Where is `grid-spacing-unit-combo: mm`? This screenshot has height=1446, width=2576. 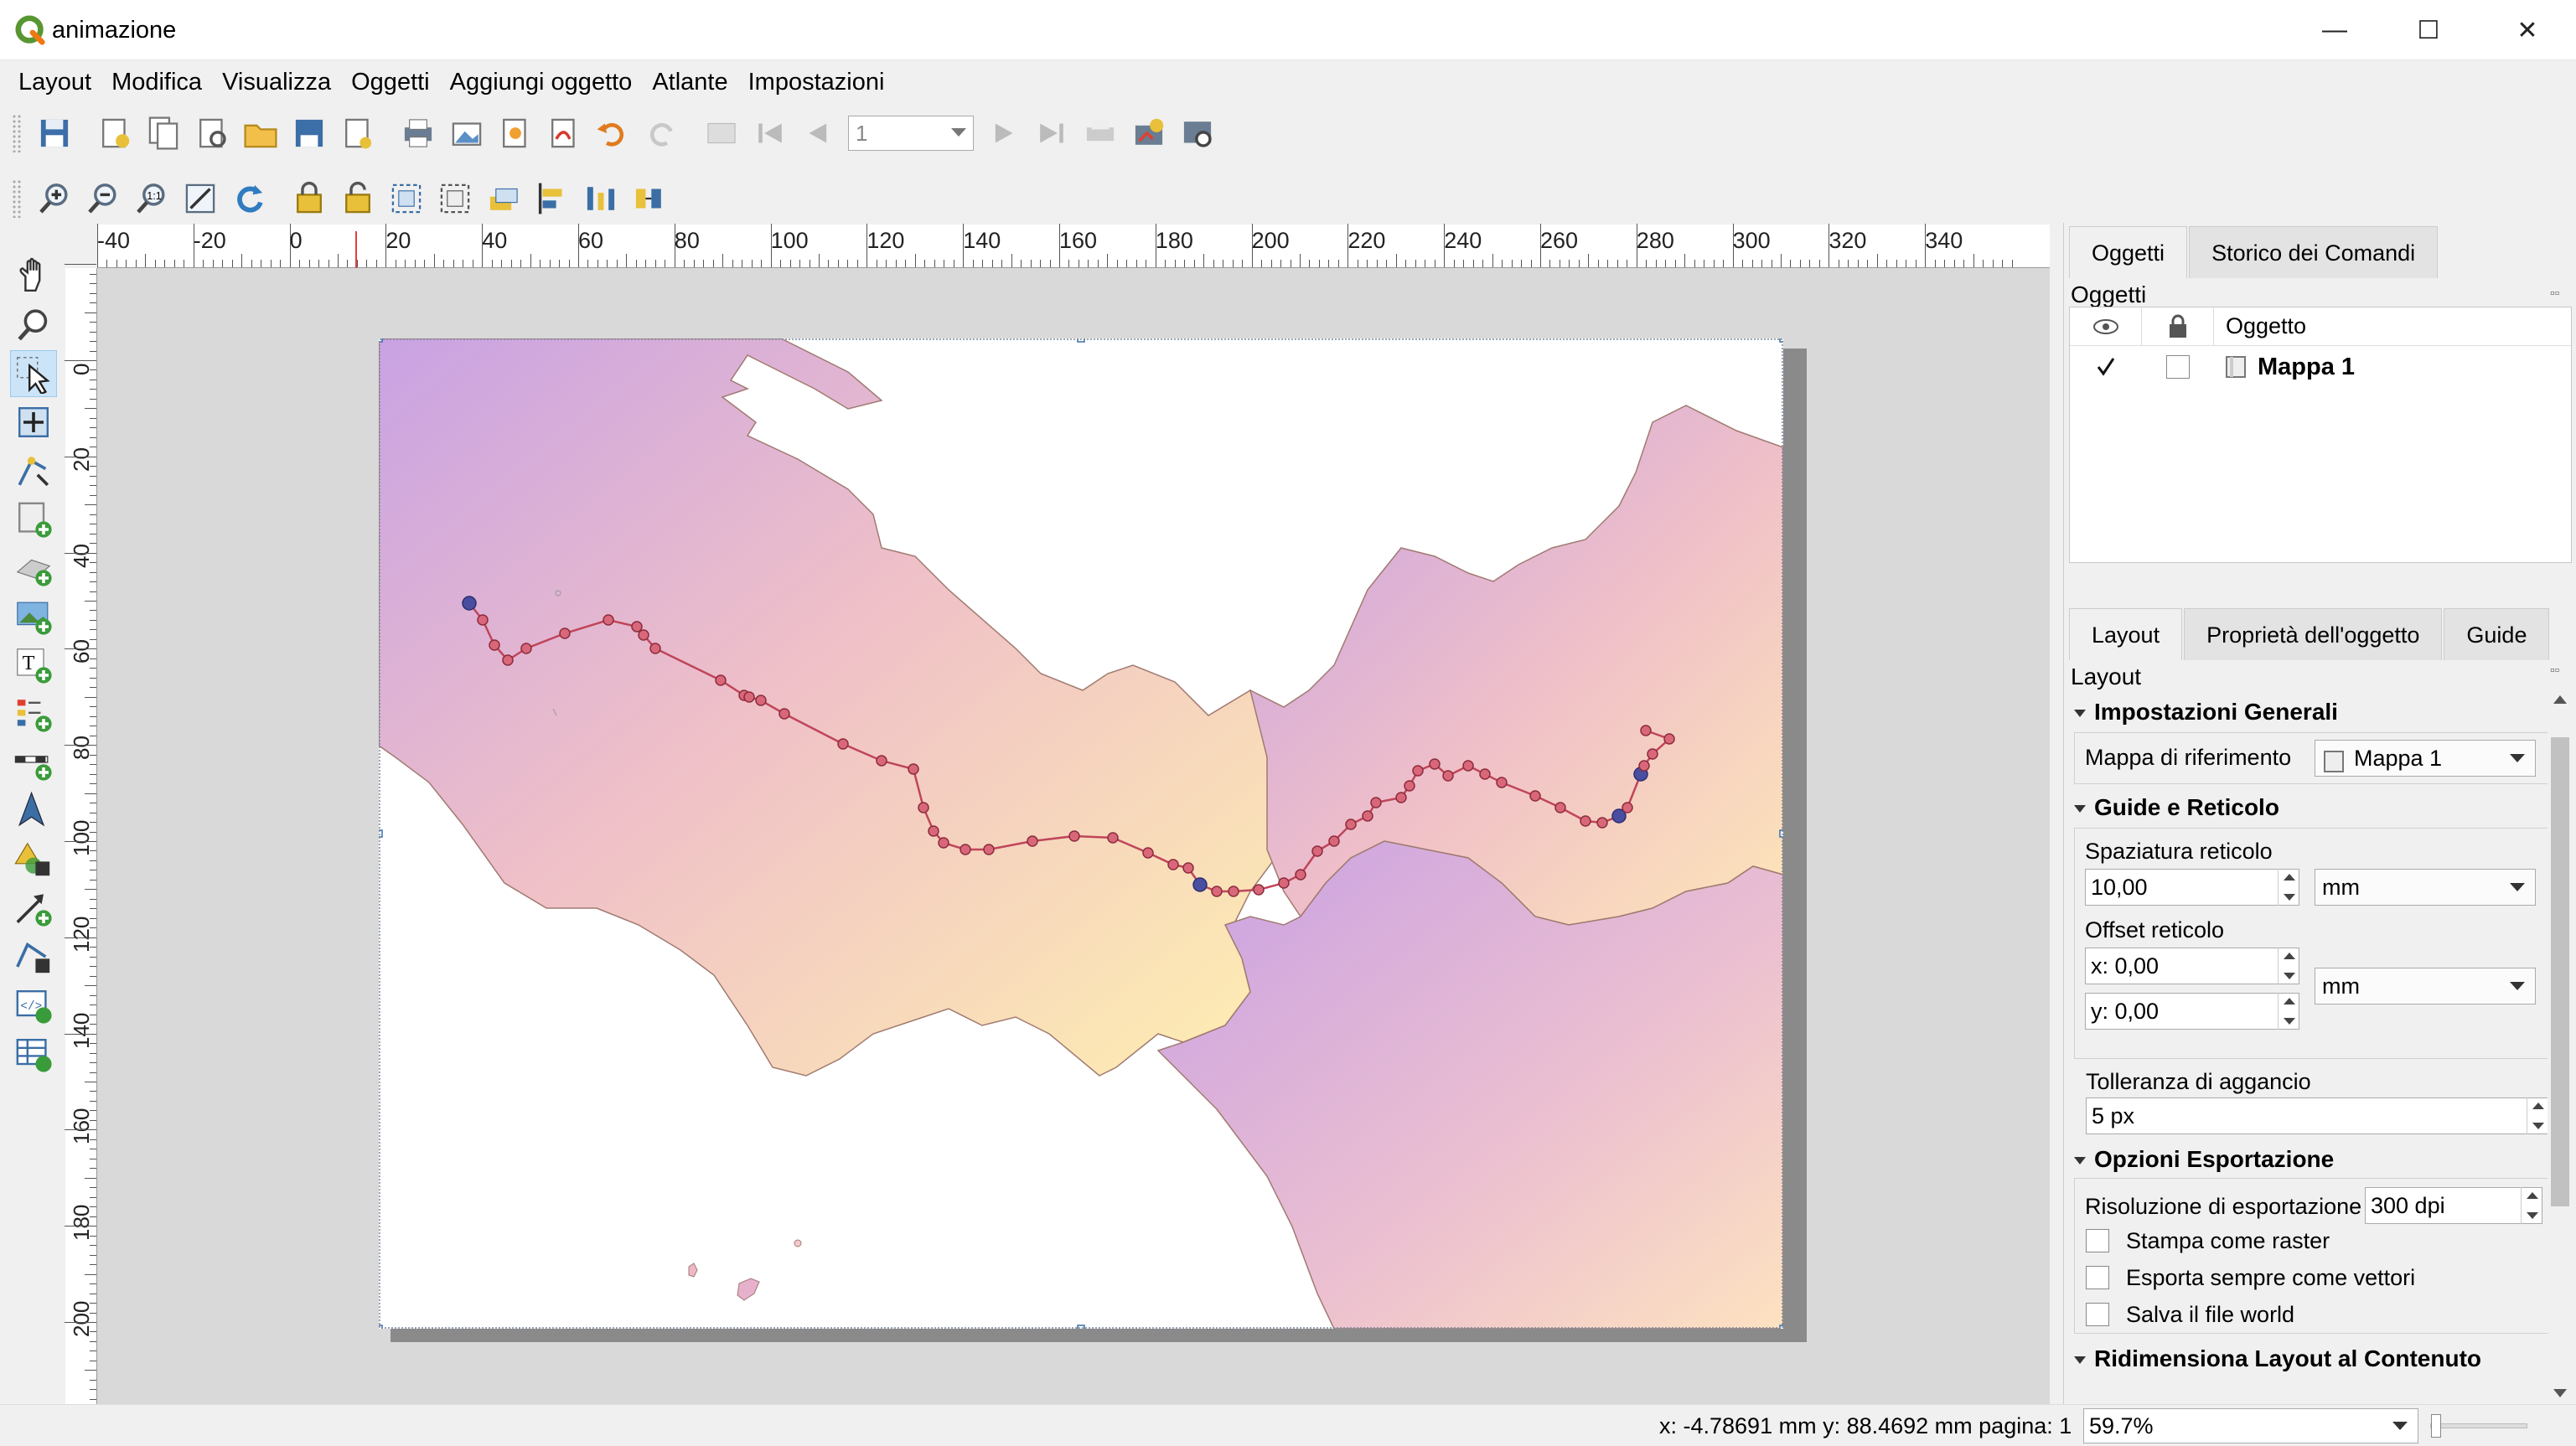 grid-spacing-unit-combo: mm is located at coordinates (2425, 887).